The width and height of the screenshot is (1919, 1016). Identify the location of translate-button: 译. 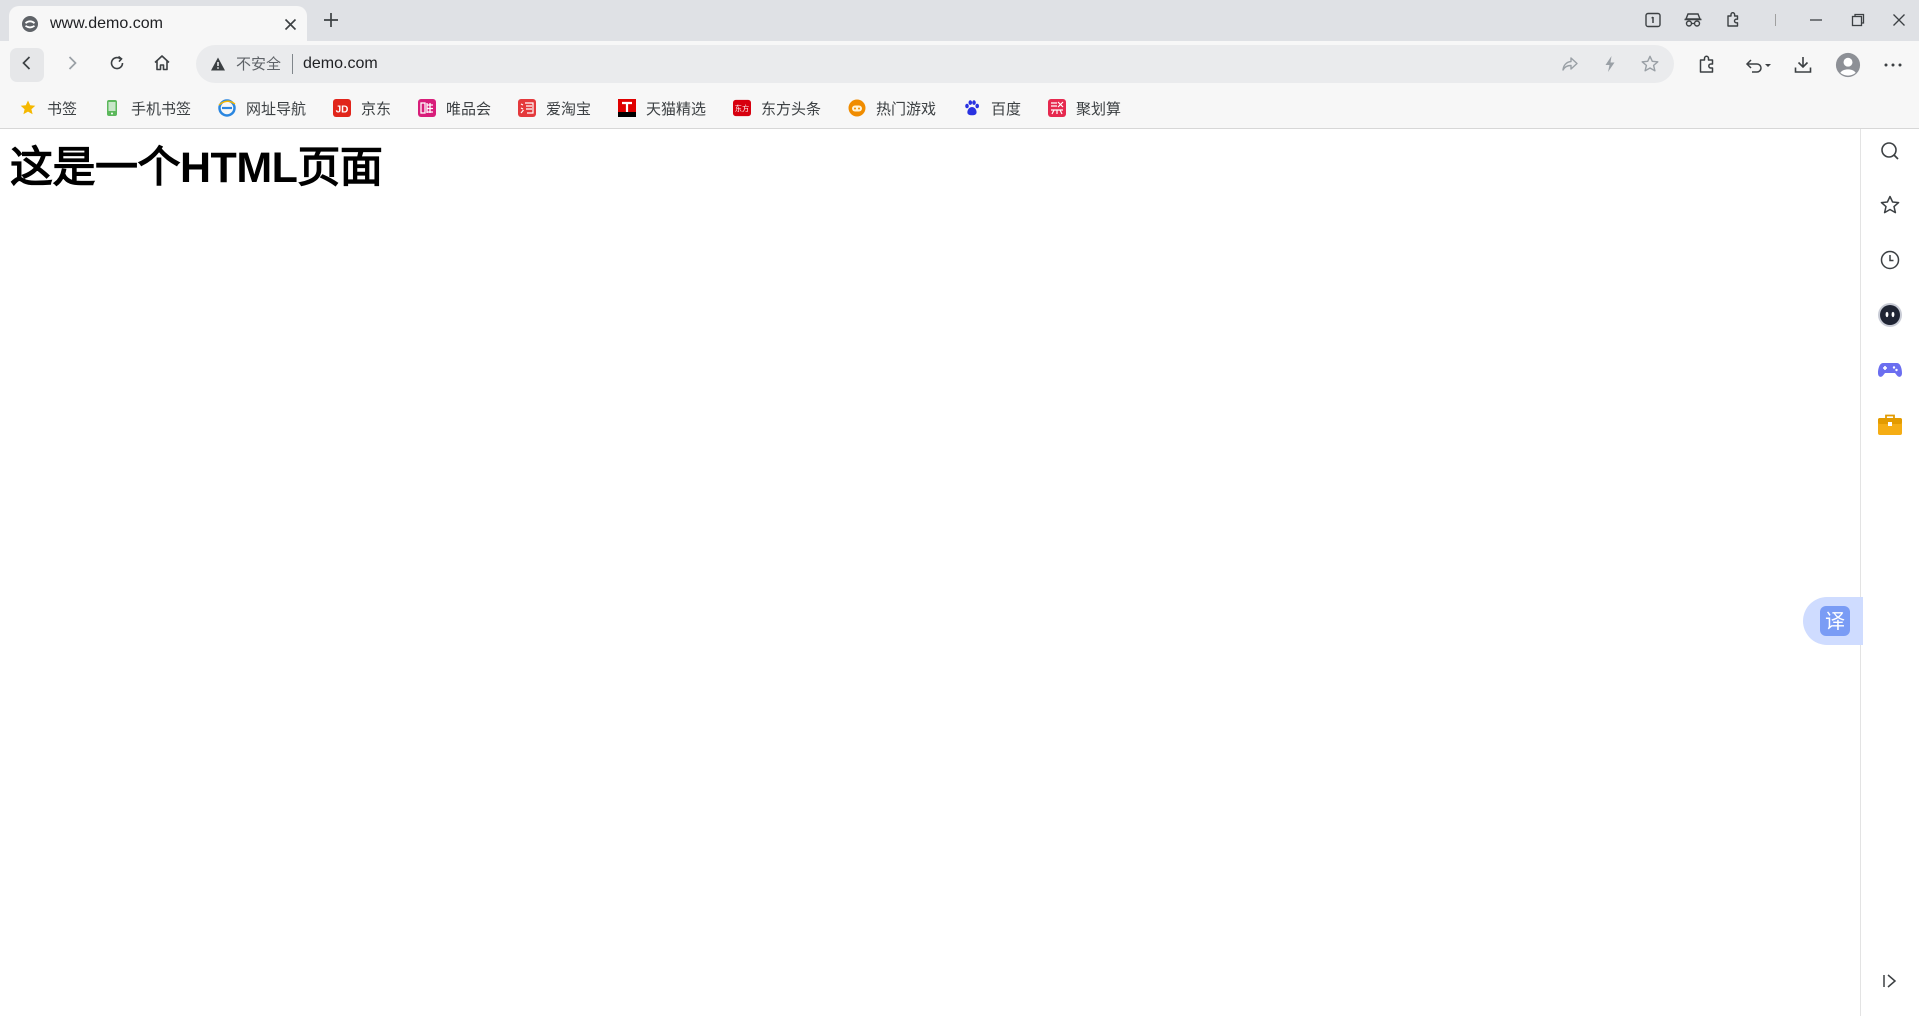
(1833, 621).